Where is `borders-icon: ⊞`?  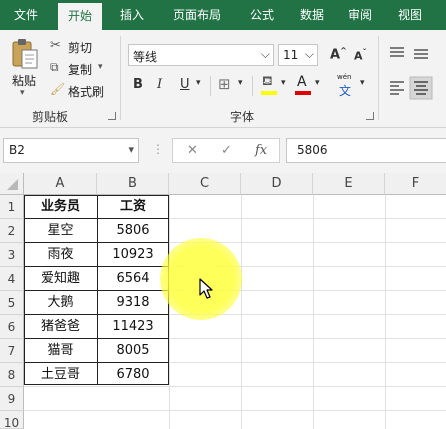
borders-icon: ⊞ is located at coordinates (224, 84).